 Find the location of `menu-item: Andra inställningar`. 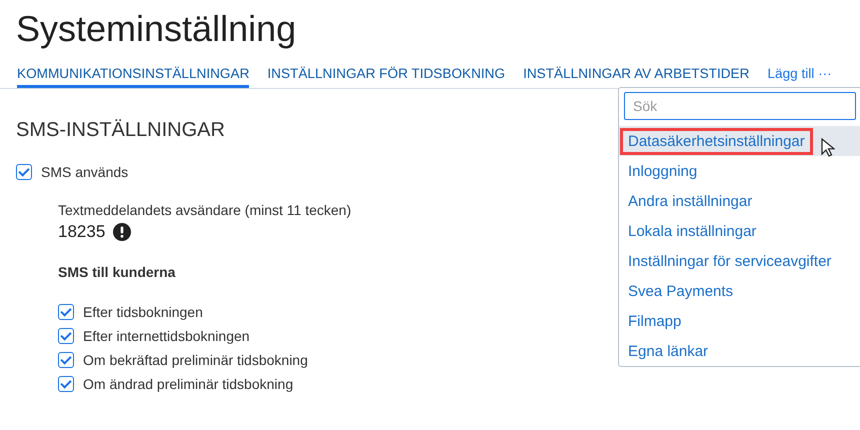

menu-item: Andra inställningar is located at coordinates (690, 201).